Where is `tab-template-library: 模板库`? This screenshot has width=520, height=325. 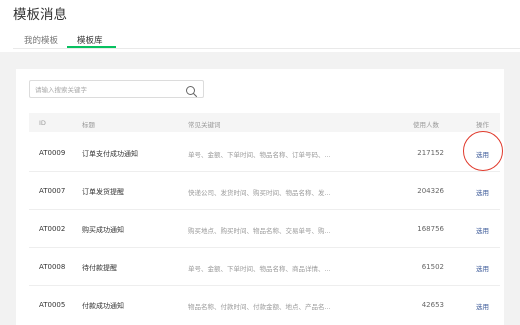
tab-template-library: 模板库 is located at coordinates (90, 40).